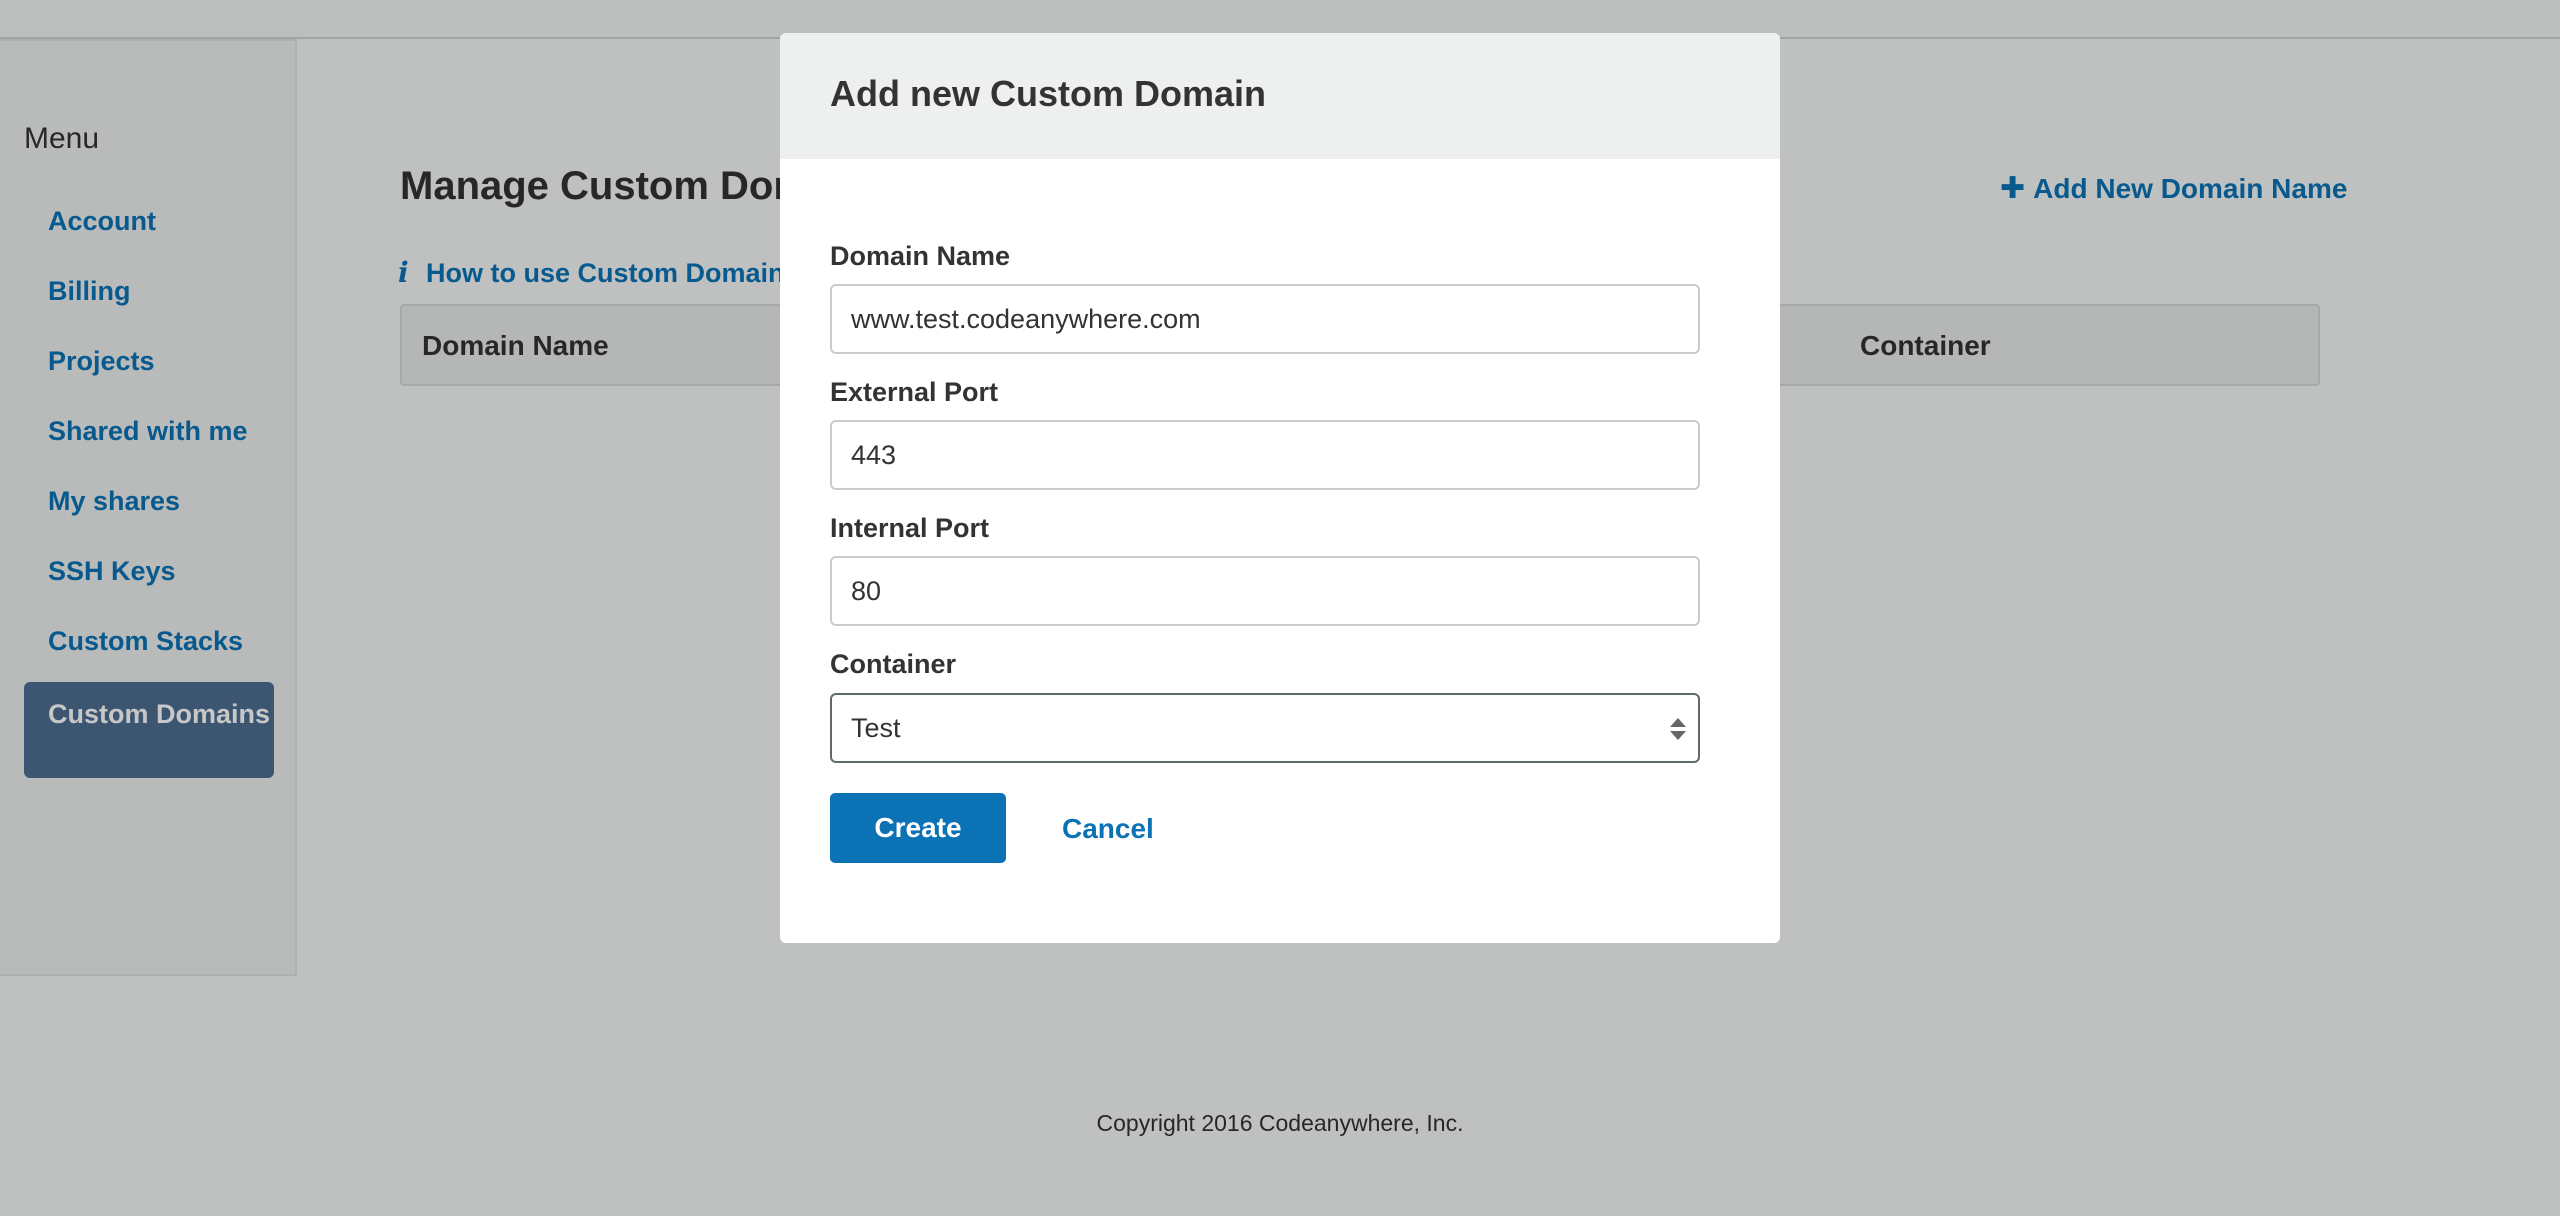 The image size is (2560, 1216). I want to click on domain-name-input, so click(1265, 319).